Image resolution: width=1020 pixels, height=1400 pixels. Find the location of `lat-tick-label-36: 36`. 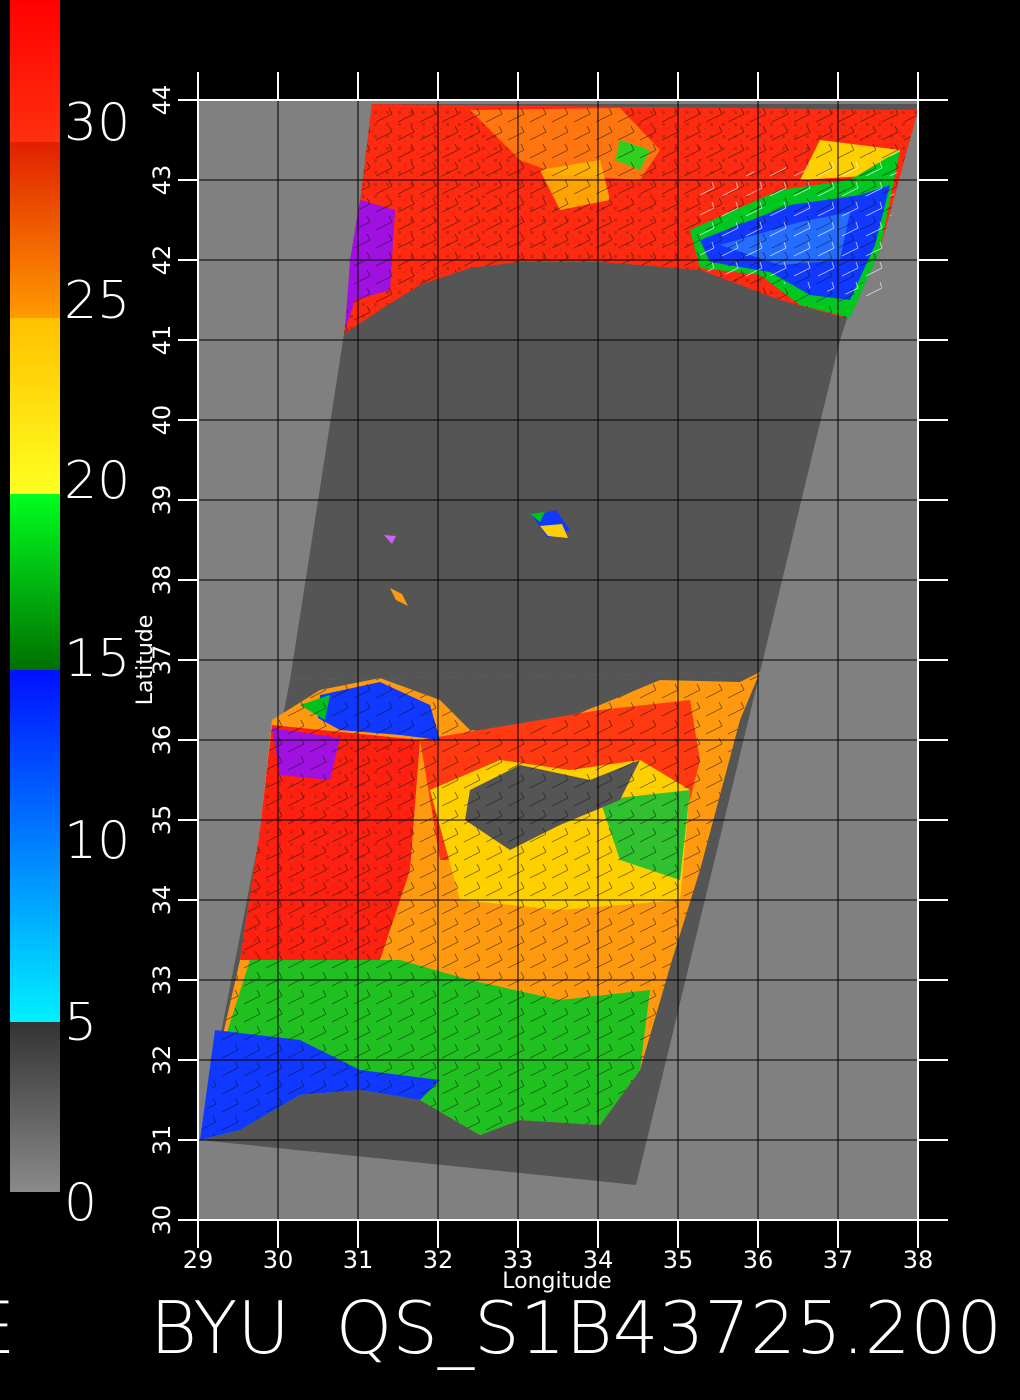

lat-tick-label-36: 36 is located at coordinates (162, 740).